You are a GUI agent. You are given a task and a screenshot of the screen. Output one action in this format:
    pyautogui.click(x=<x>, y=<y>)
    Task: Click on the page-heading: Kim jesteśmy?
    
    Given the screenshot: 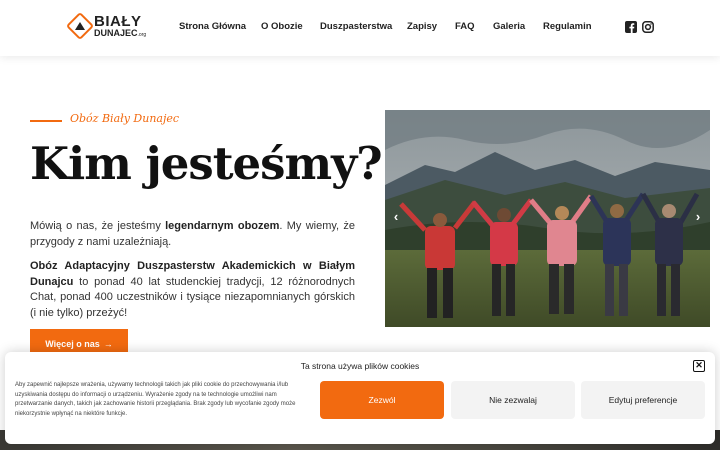 What is the action you would take?
    pyautogui.click(x=206, y=163)
    